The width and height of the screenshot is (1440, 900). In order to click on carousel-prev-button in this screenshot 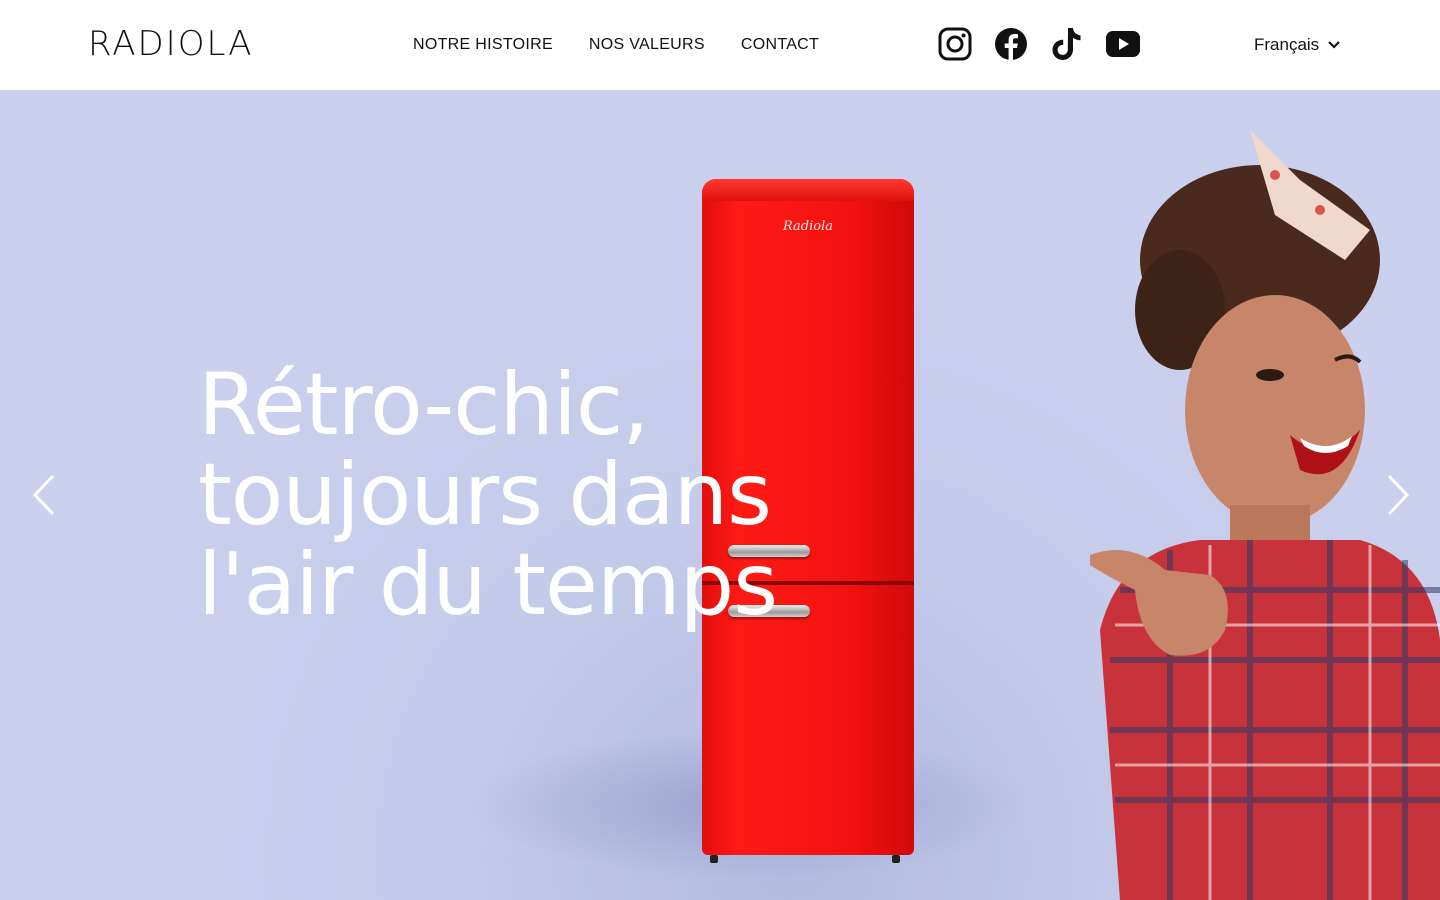, I will do `click(44, 495)`.